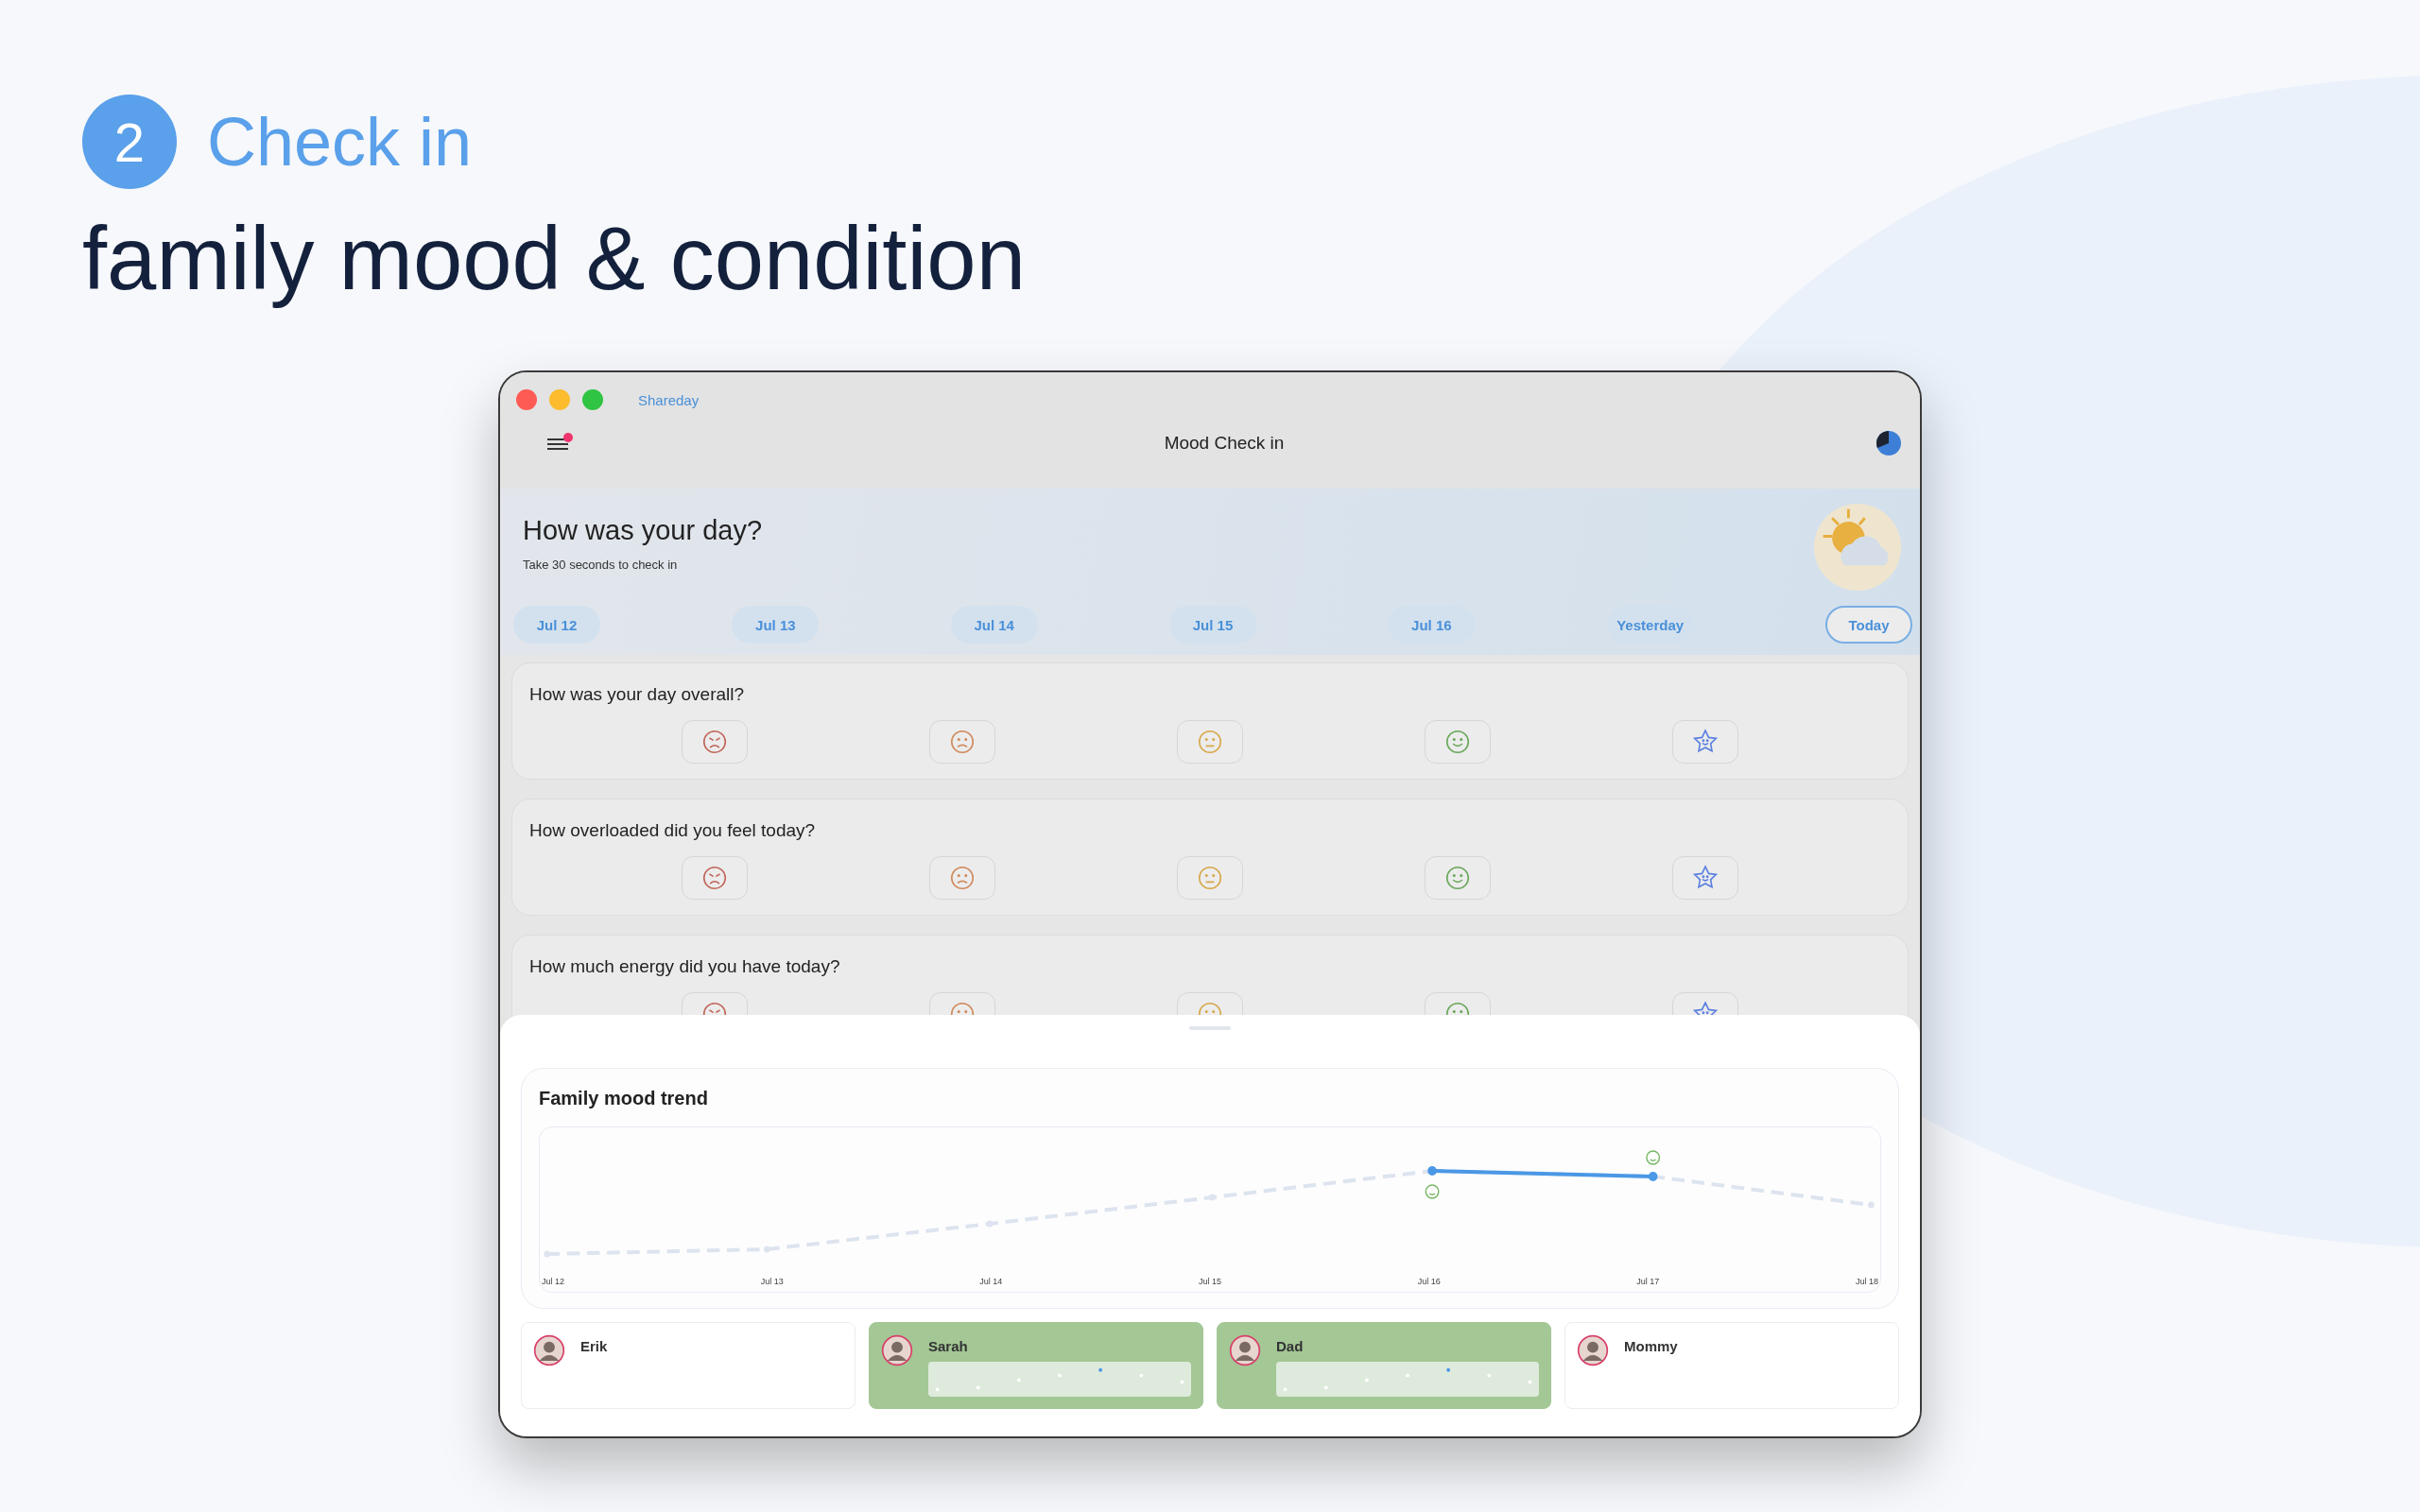  What do you see at coordinates (1429, 1281) in the screenshot?
I see `axis-label: Jul 16` at bounding box center [1429, 1281].